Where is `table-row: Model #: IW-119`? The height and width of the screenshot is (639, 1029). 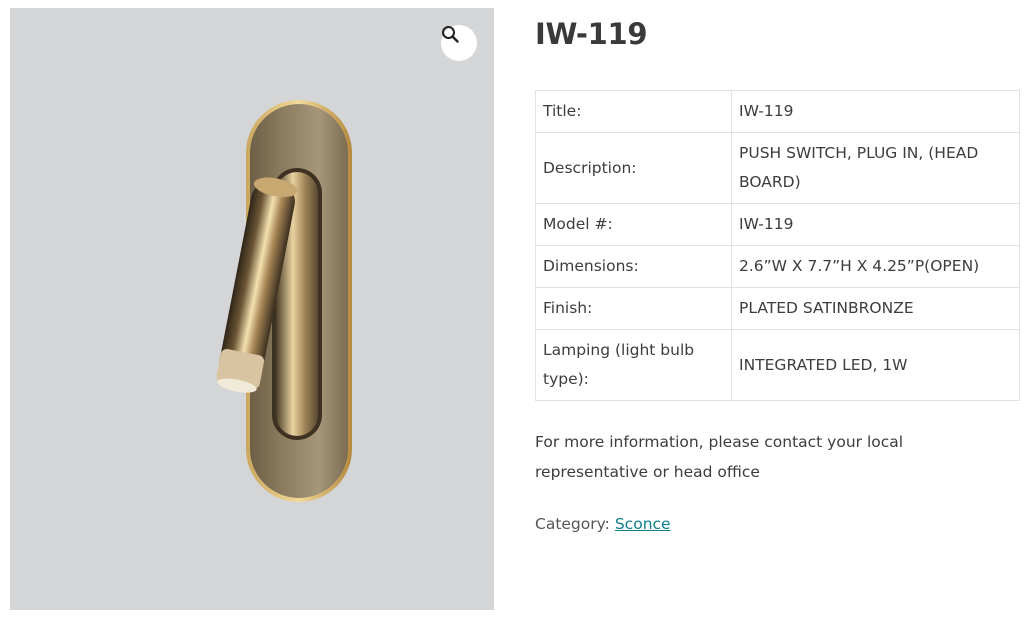 table-row: Model #: IW-119 is located at coordinates (777, 224).